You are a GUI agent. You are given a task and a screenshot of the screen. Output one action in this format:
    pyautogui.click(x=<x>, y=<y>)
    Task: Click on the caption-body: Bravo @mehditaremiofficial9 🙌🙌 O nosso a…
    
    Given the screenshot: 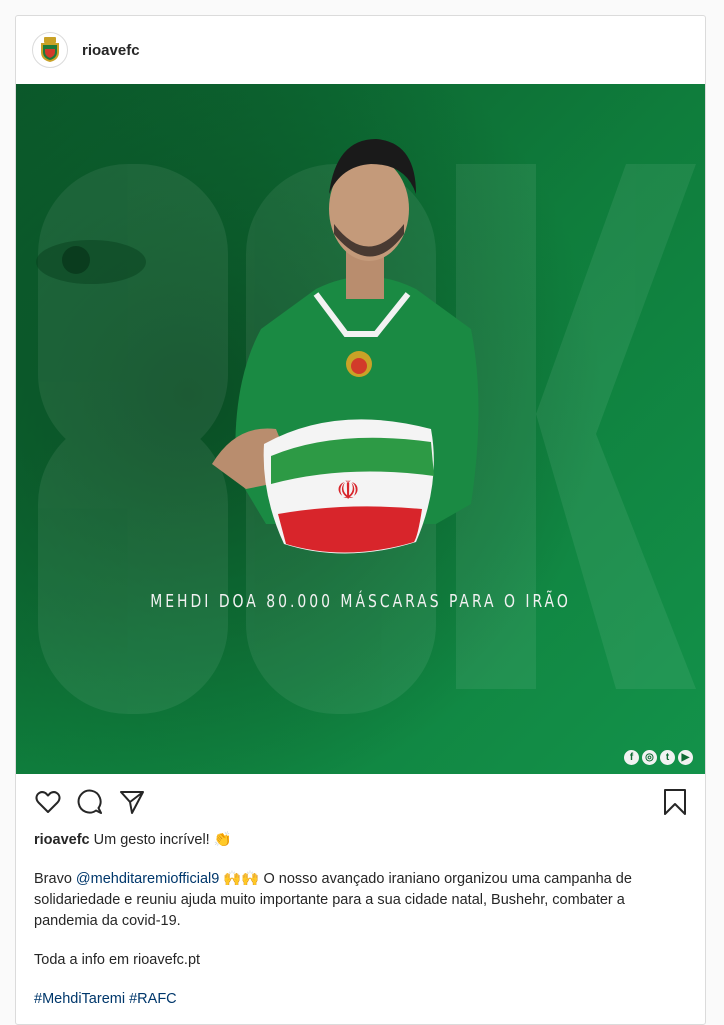 What is the action you would take?
    pyautogui.click(x=360, y=900)
    